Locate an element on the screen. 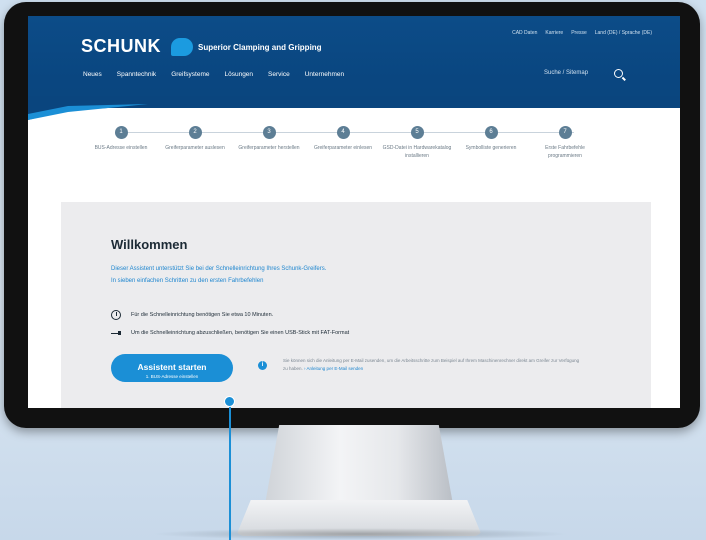  step-label: BUS-Adresse einstellen is located at coordinates (121, 148).